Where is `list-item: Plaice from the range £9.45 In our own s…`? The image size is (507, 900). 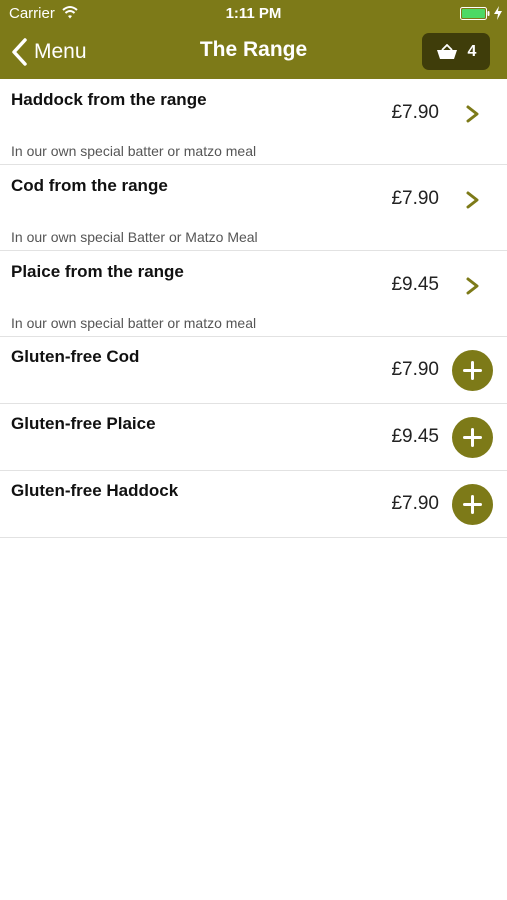
list-item: Plaice from the range £9.45 In our own s… is located at coordinates (253, 294).